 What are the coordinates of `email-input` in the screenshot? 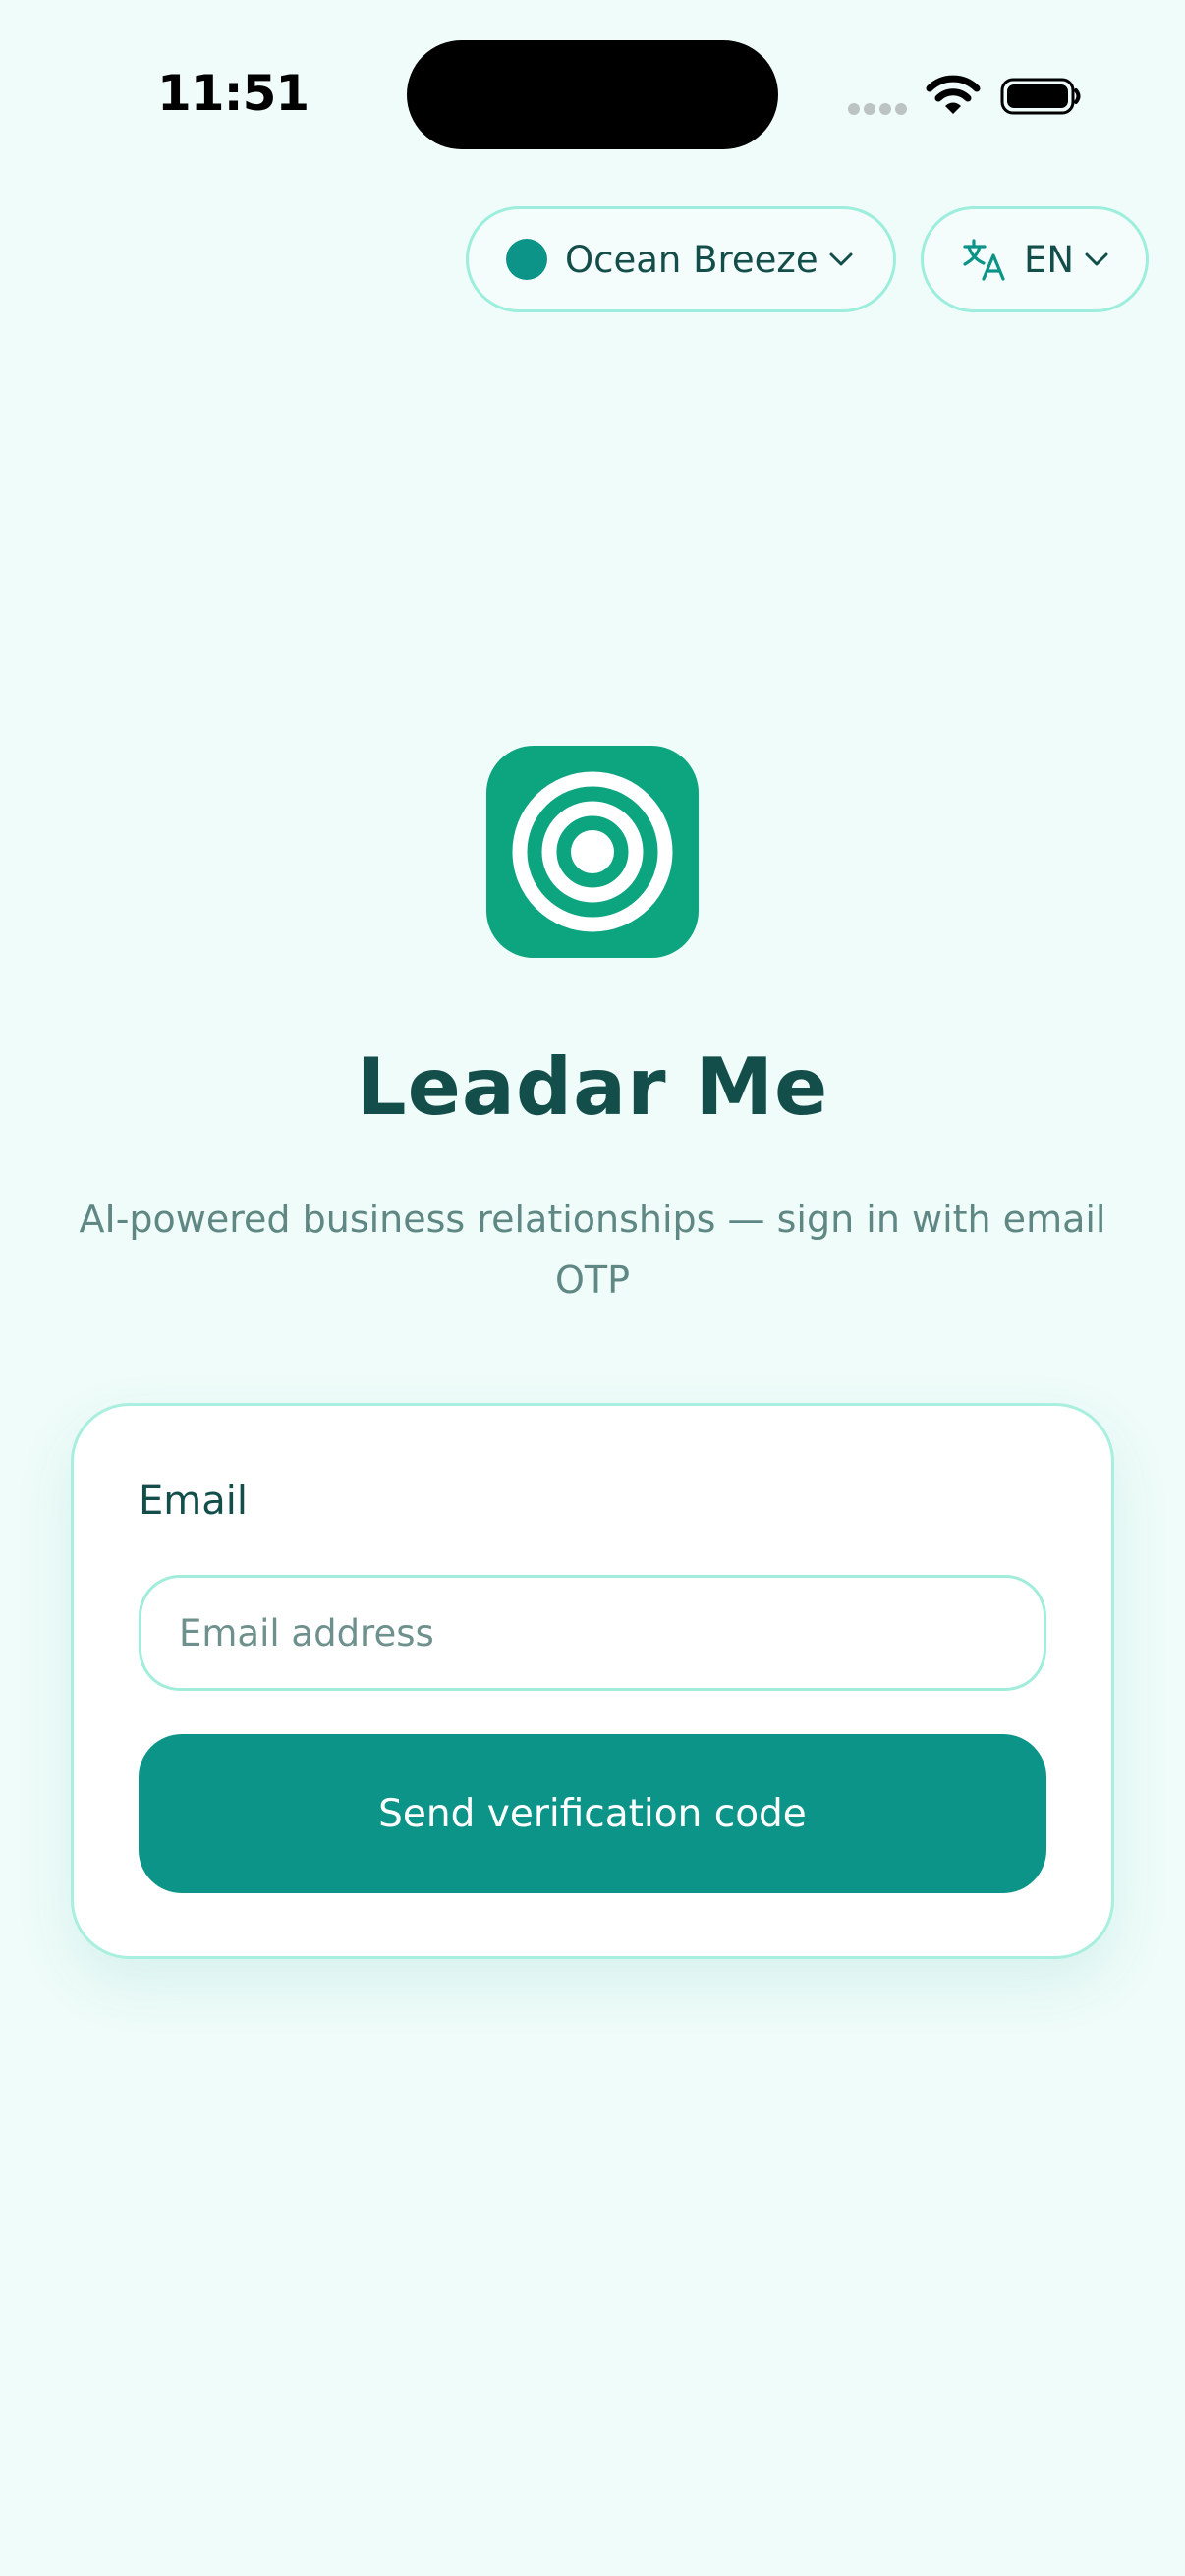 It's located at (592, 1633).